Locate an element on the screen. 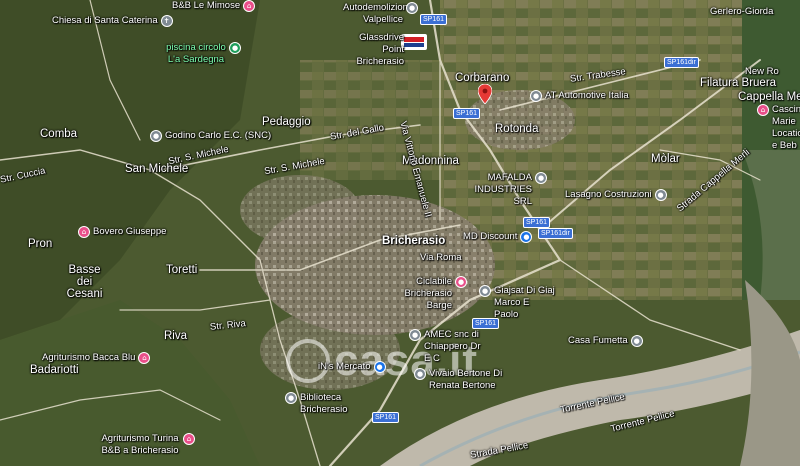 The width and height of the screenshot is (800, 466). label-pron: Pron is located at coordinates (40, 244).